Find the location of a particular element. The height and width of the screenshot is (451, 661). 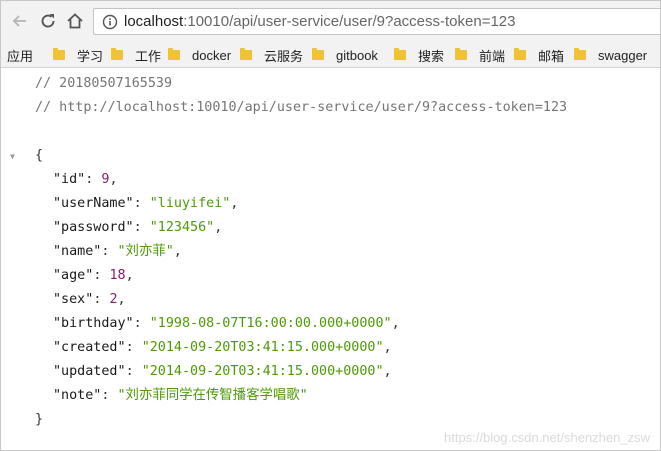

bookmark-folder-frontend: 前端 is located at coordinates (480, 55).